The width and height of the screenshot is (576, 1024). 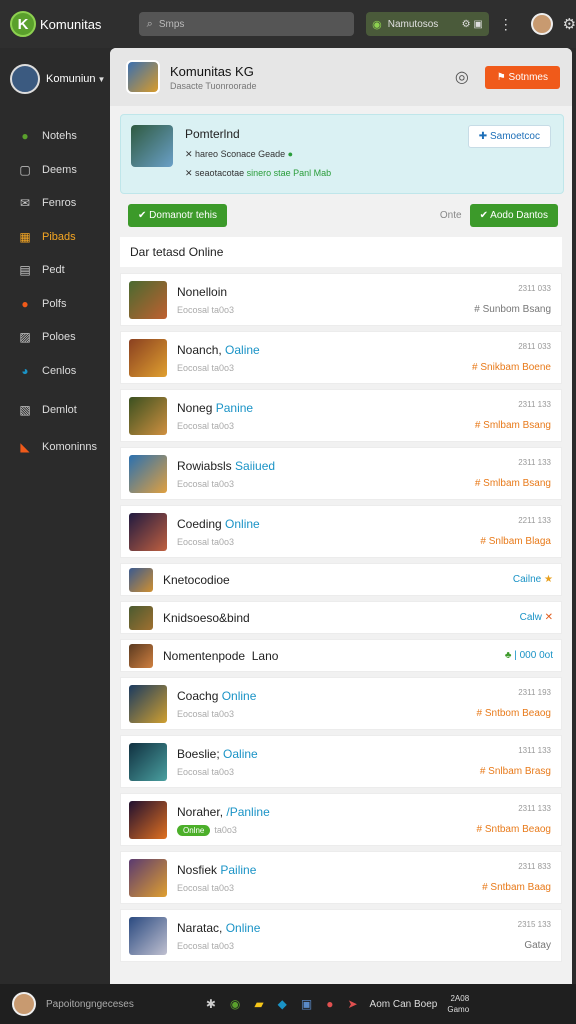 What do you see at coordinates (512, 309) in the screenshot?
I see `member-tag: # Sunbom Bsang` at bounding box center [512, 309].